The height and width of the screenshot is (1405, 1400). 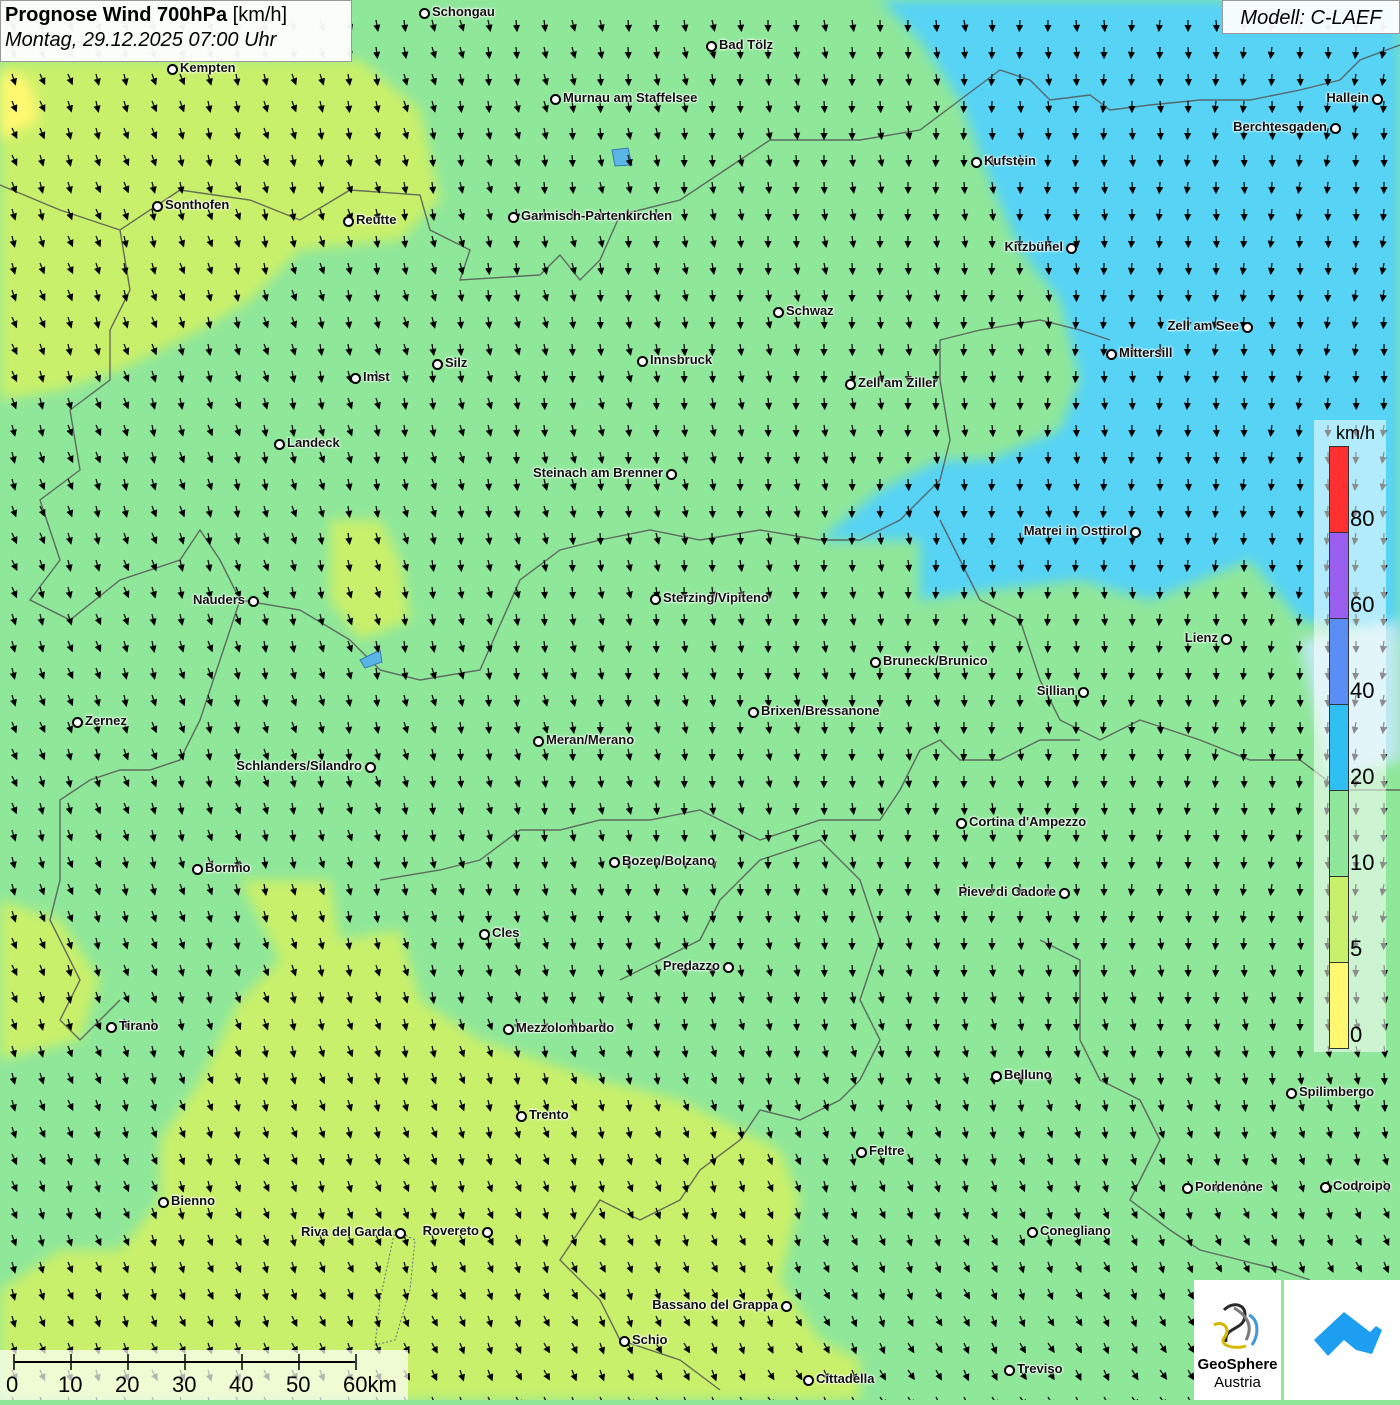 I want to click on city-label: Innsbruck, so click(x=681, y=359).